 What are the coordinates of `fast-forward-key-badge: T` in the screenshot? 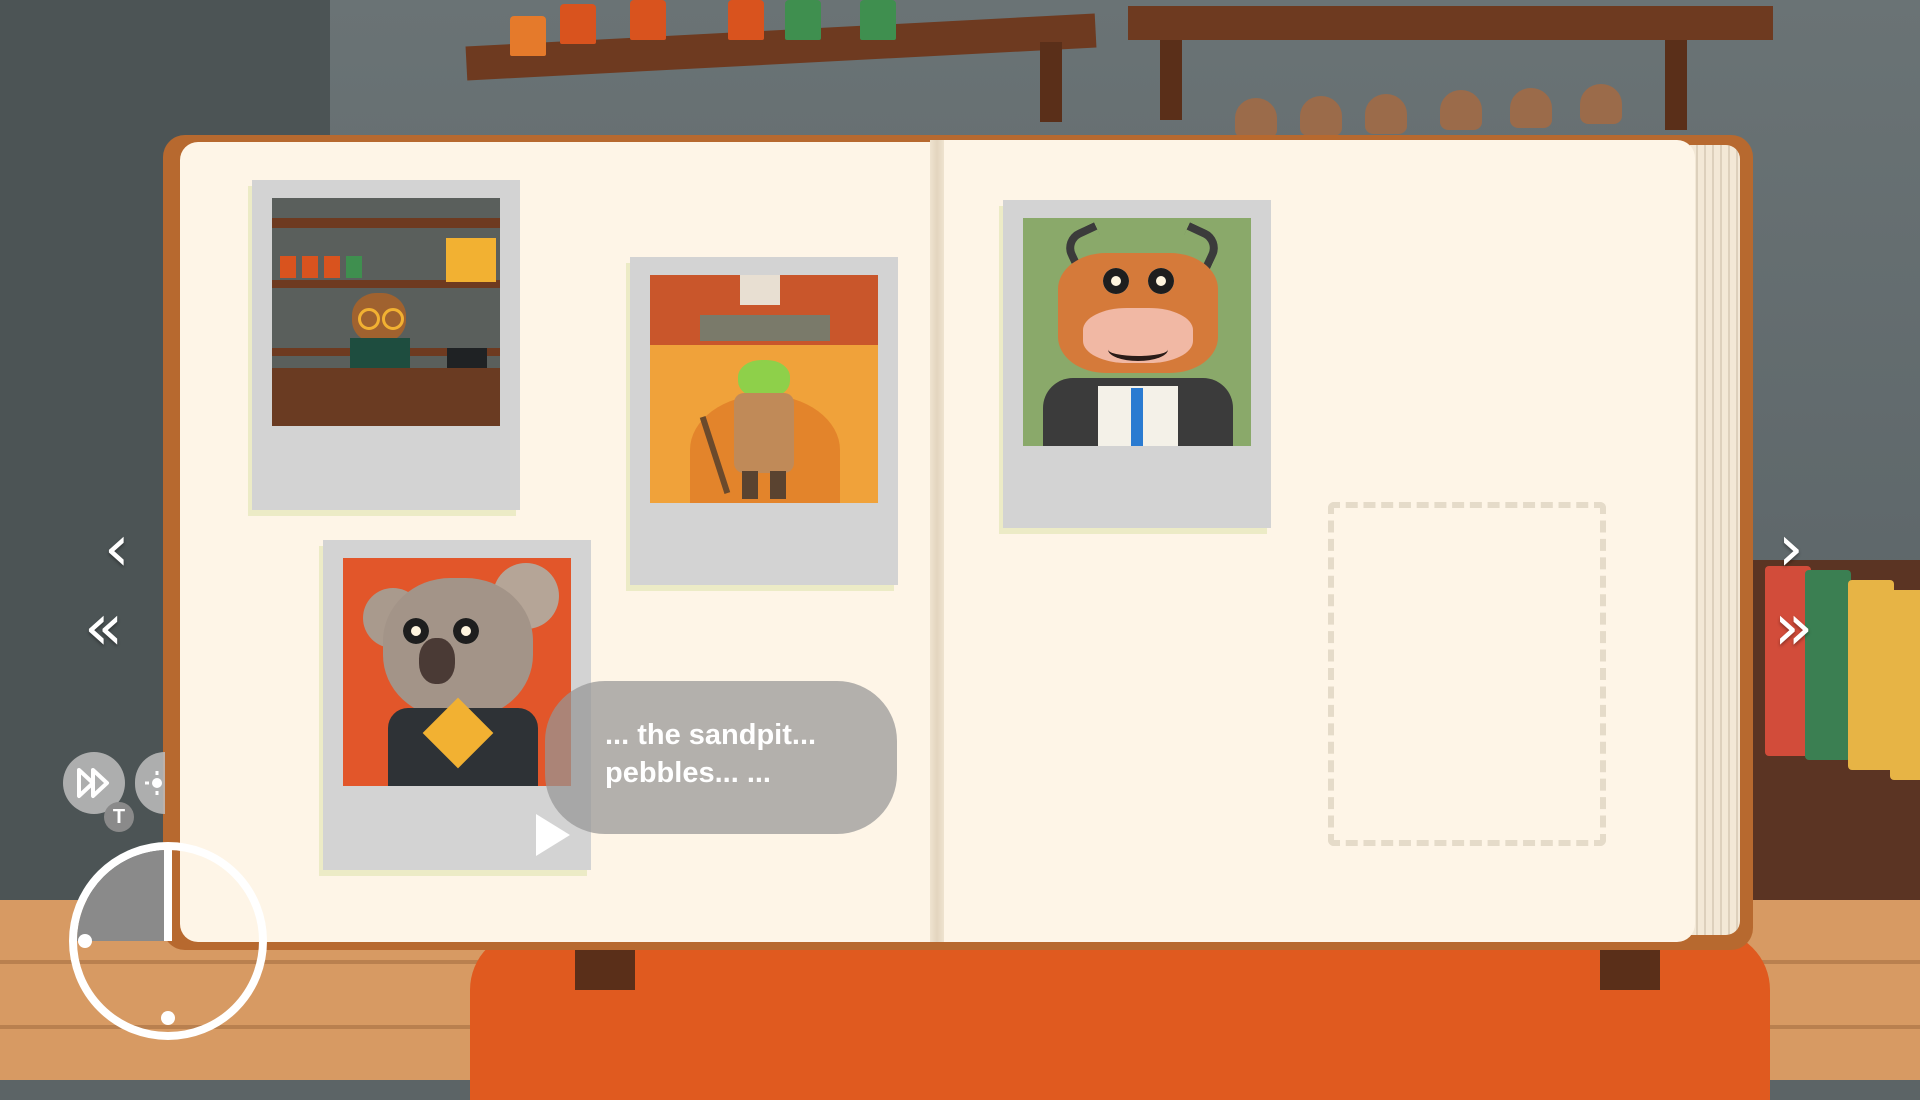 It's located at (119, 817).